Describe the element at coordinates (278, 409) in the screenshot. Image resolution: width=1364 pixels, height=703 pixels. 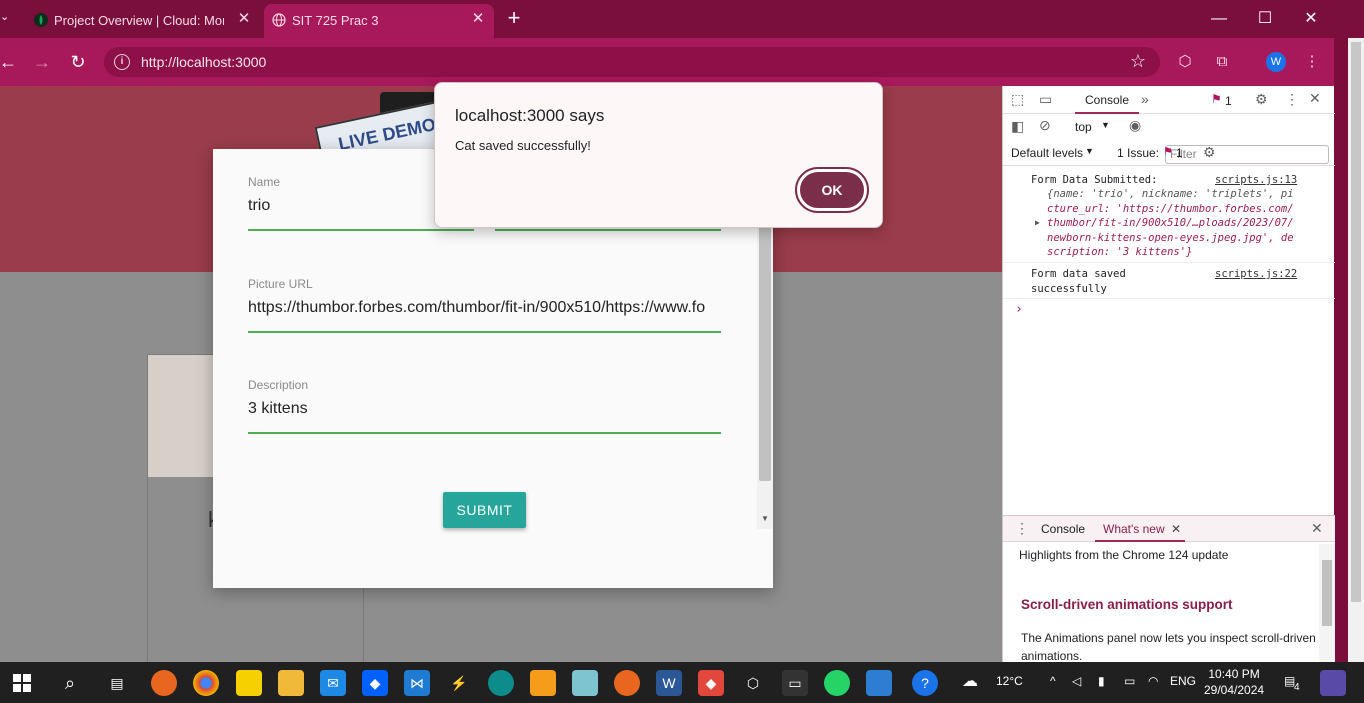
I see `description-input: 3 kittens` at that location.